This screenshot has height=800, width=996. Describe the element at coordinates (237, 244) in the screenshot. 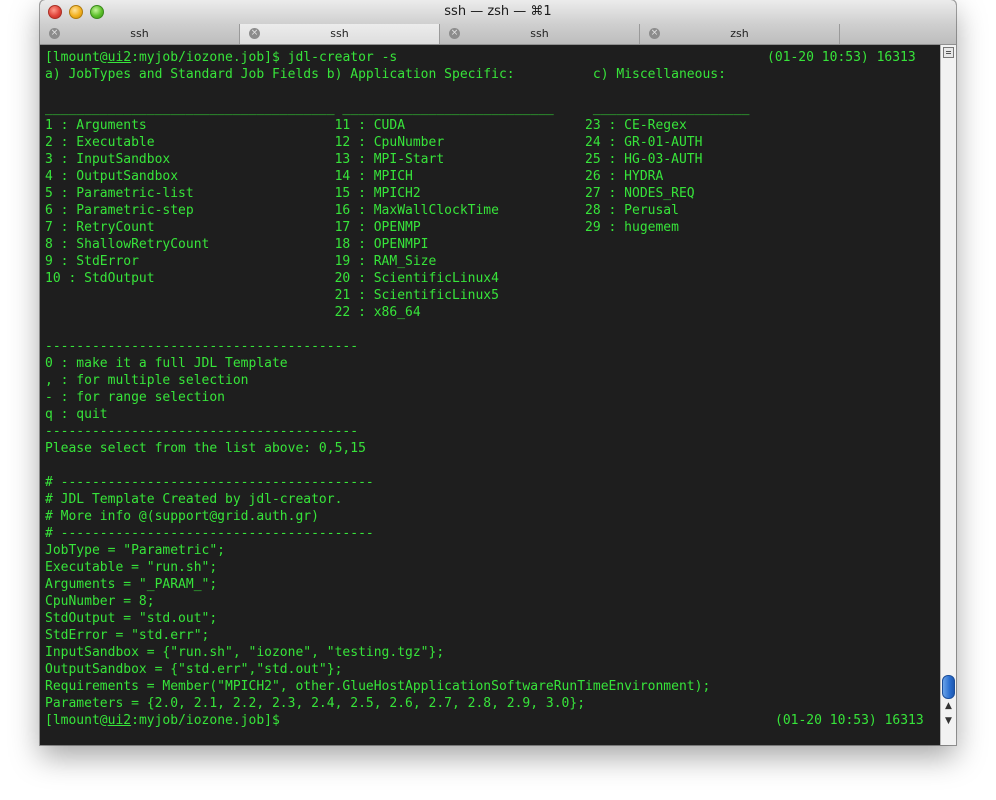

I see `output-line: 8 : ShallowRetryCount 18 : OPENMPI` at that location.